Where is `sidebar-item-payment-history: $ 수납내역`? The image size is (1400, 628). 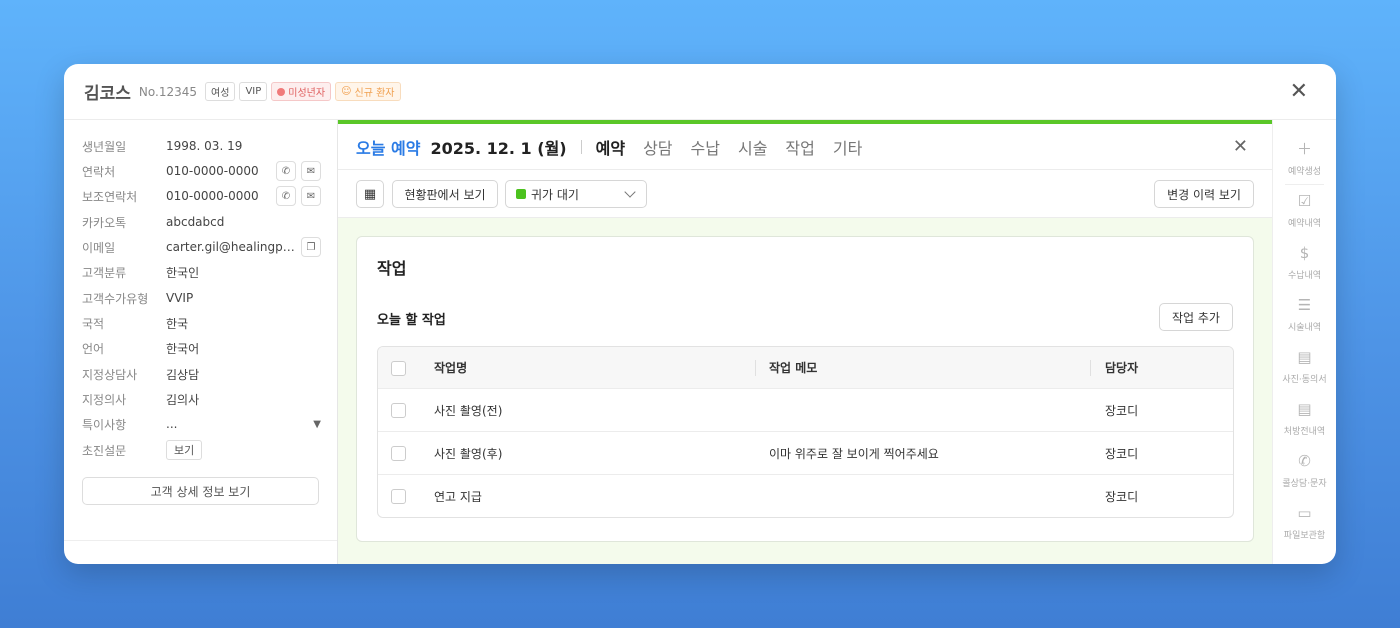 sidebar-item-payment-history: $ 수납내역 is located at coordinates (1304, 263).